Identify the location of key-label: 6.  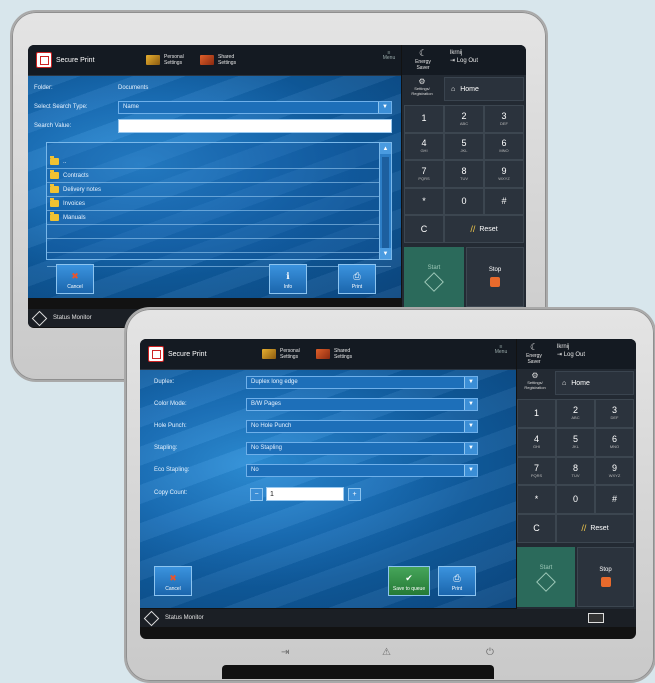
(504, 143).